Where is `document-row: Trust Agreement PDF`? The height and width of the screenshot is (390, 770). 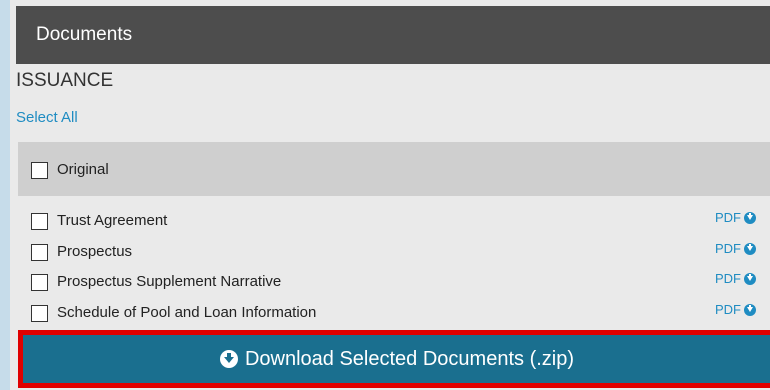 document-row: Trust Agreement PDF is located at coordinates (394, 221).